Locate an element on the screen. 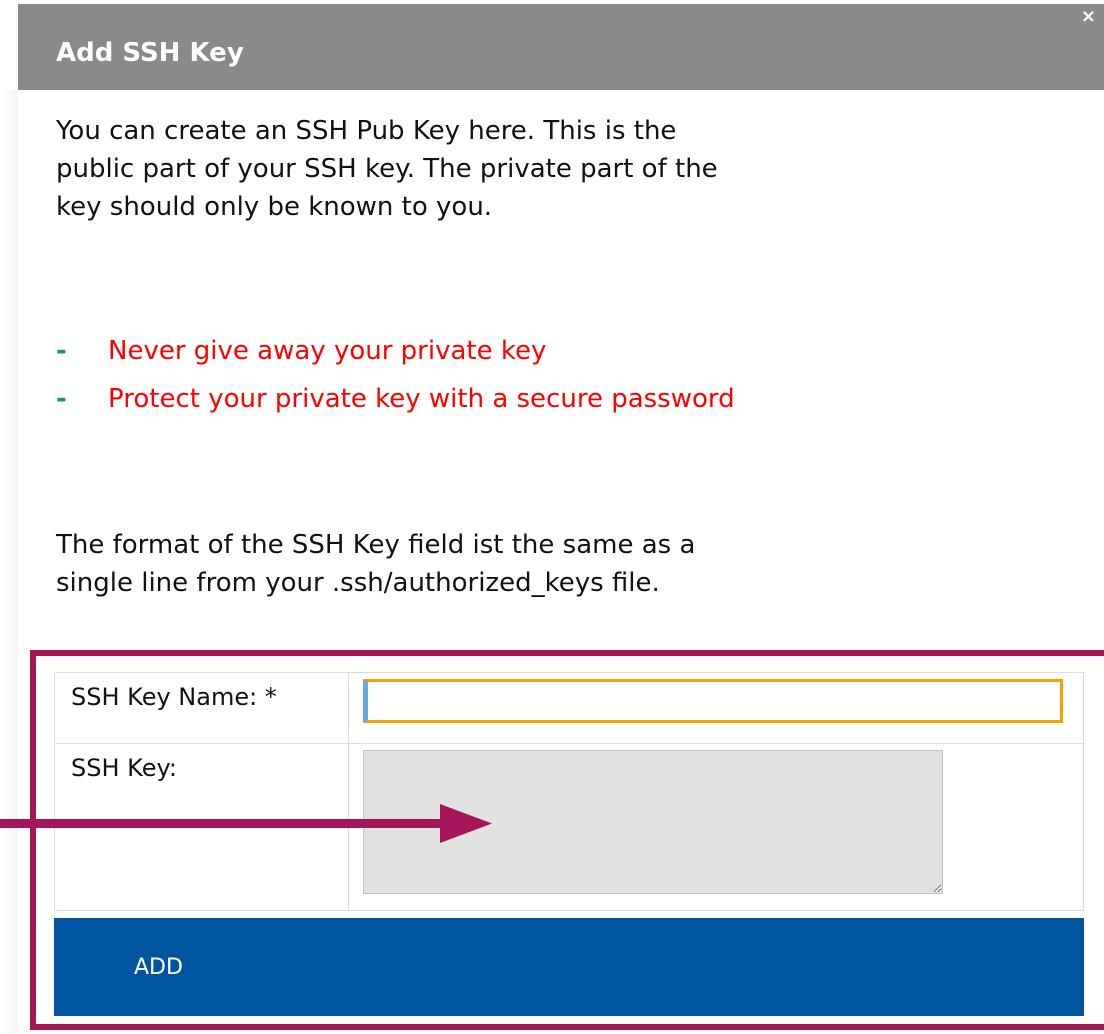 This screenshot has width=1104, height=1034. arrow-right-icon is located at coordinates (246, 823).